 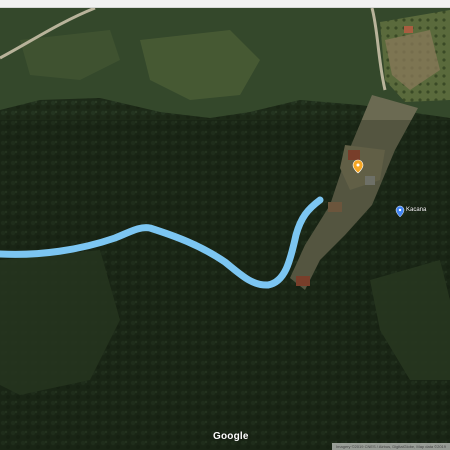 I want to click on bookmark-item: Večernji.hr, so click(x=383, y=7).